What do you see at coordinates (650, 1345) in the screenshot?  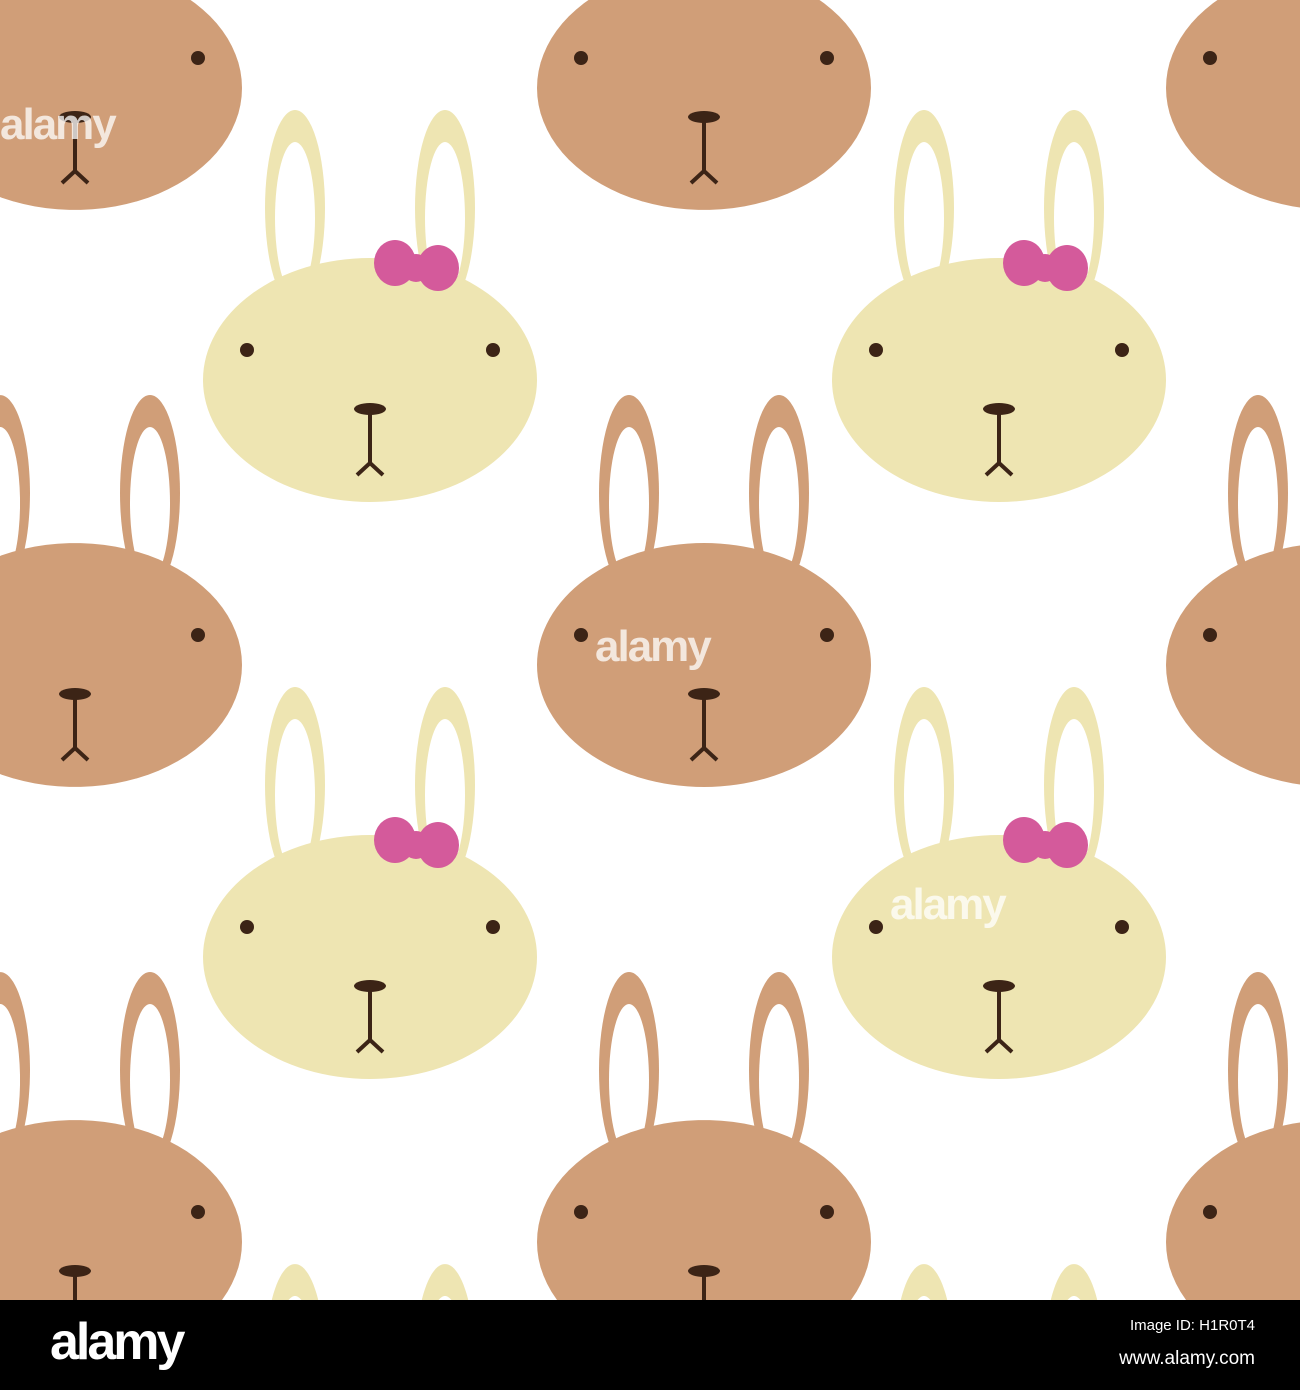 I see `footer-bar: alamy Image ID: H1R0T4 www.alamy.com` at bounding box center [650, 1345].